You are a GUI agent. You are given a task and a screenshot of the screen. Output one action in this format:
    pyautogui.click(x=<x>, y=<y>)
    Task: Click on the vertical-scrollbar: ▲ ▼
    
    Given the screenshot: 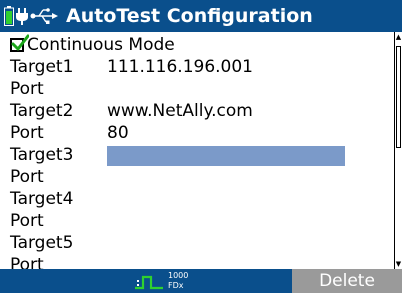 What is the action you would take?
    pyautogui.click(x=398, y=150)
    